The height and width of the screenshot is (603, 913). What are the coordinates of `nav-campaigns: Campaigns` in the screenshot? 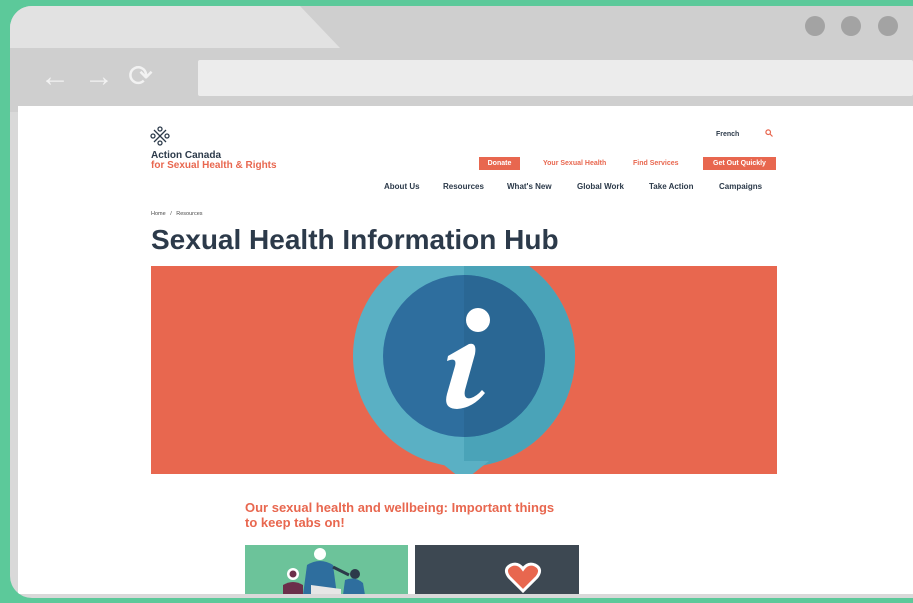 It's located at (740, 186).